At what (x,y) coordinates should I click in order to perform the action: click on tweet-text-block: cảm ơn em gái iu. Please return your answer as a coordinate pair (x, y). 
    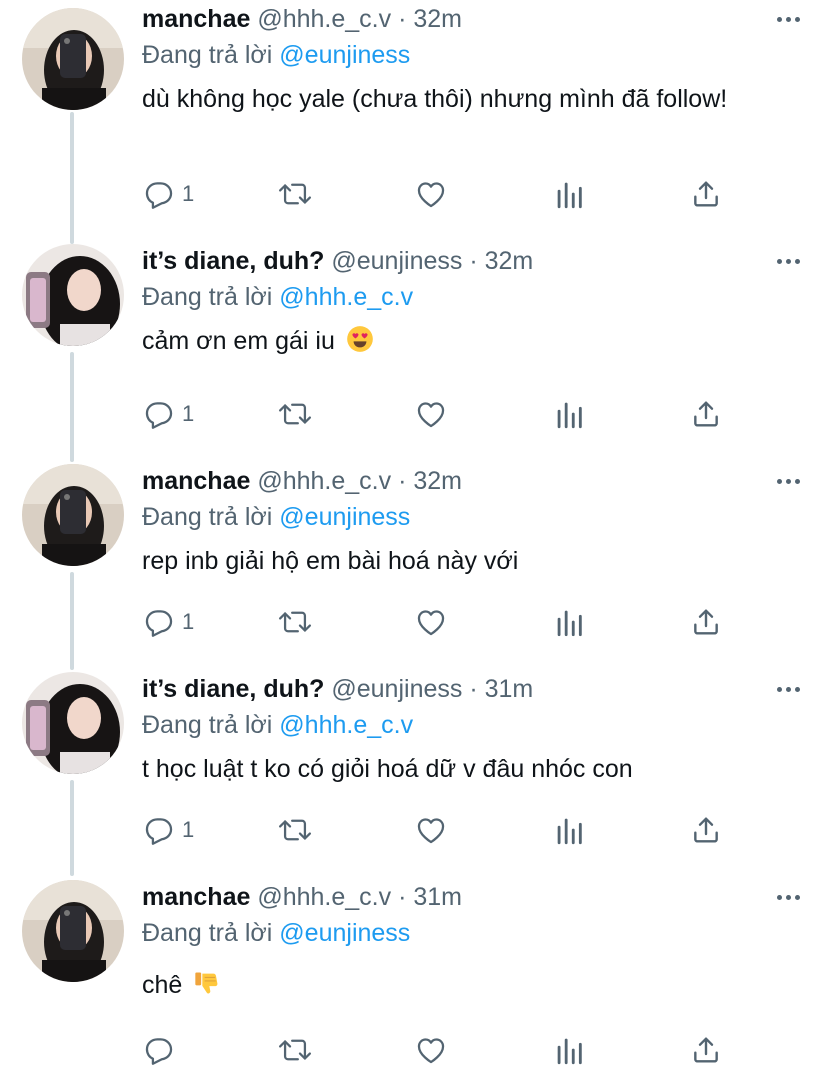
    Looking at the image, I should click on (475, 343).